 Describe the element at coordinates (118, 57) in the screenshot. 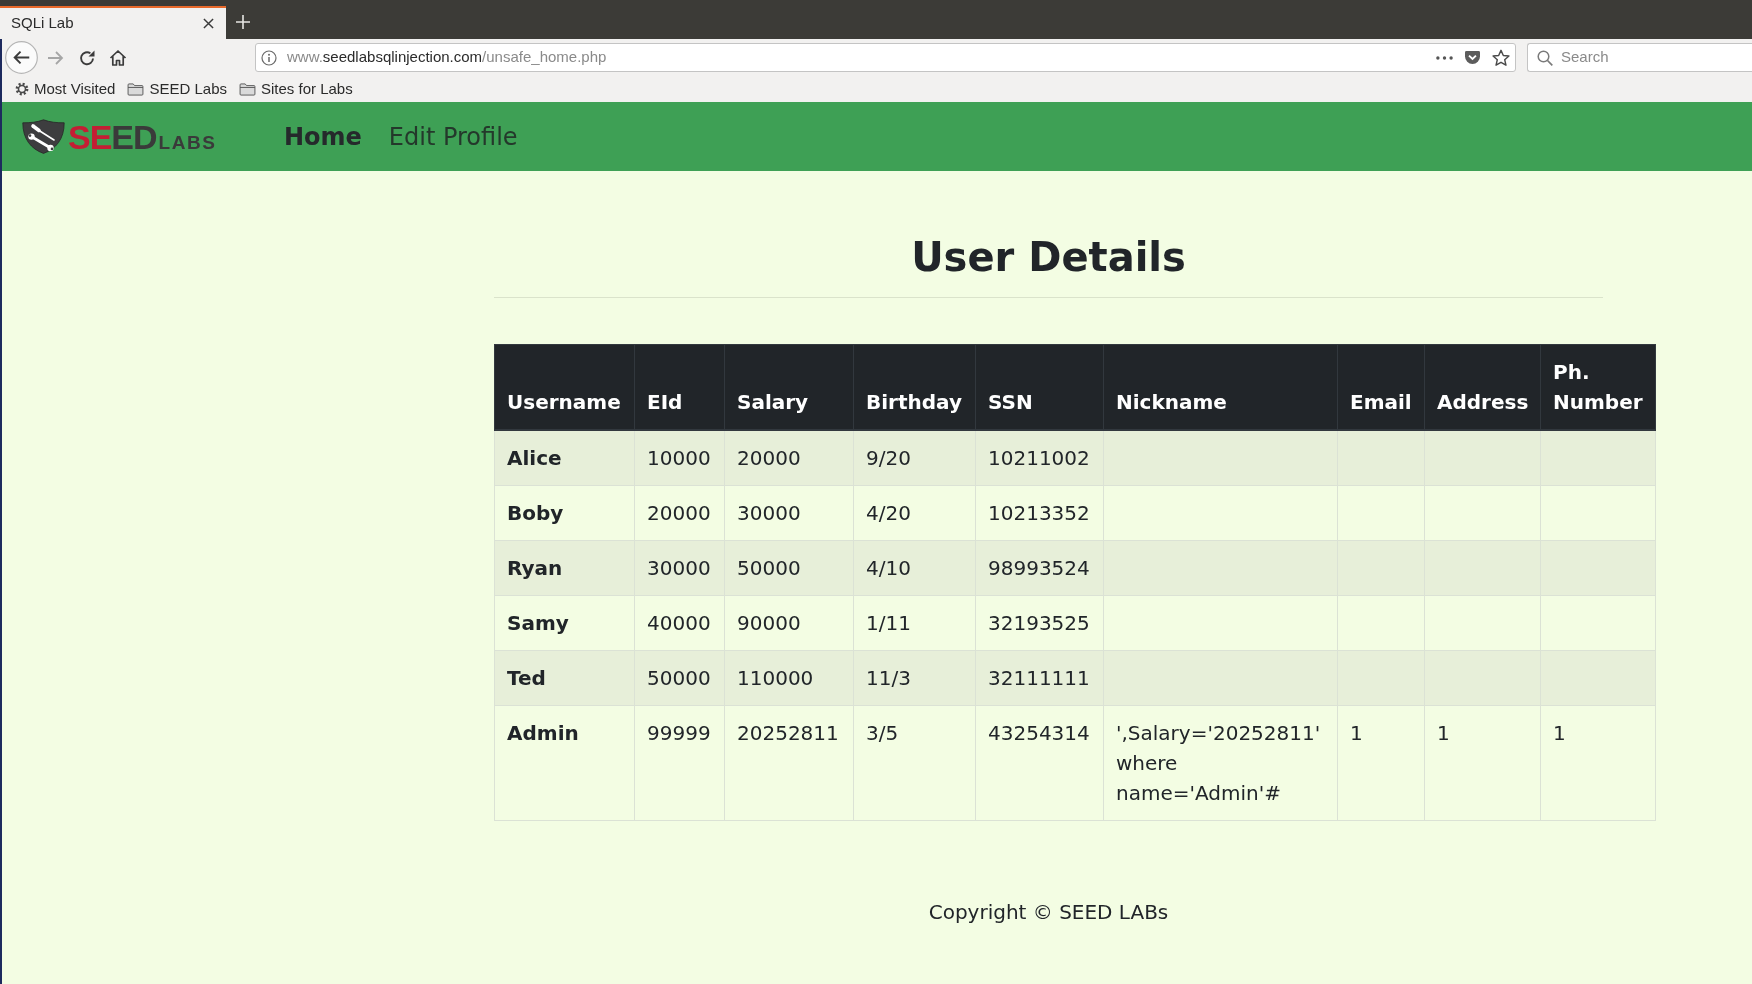

I see `home-icon` at that location.